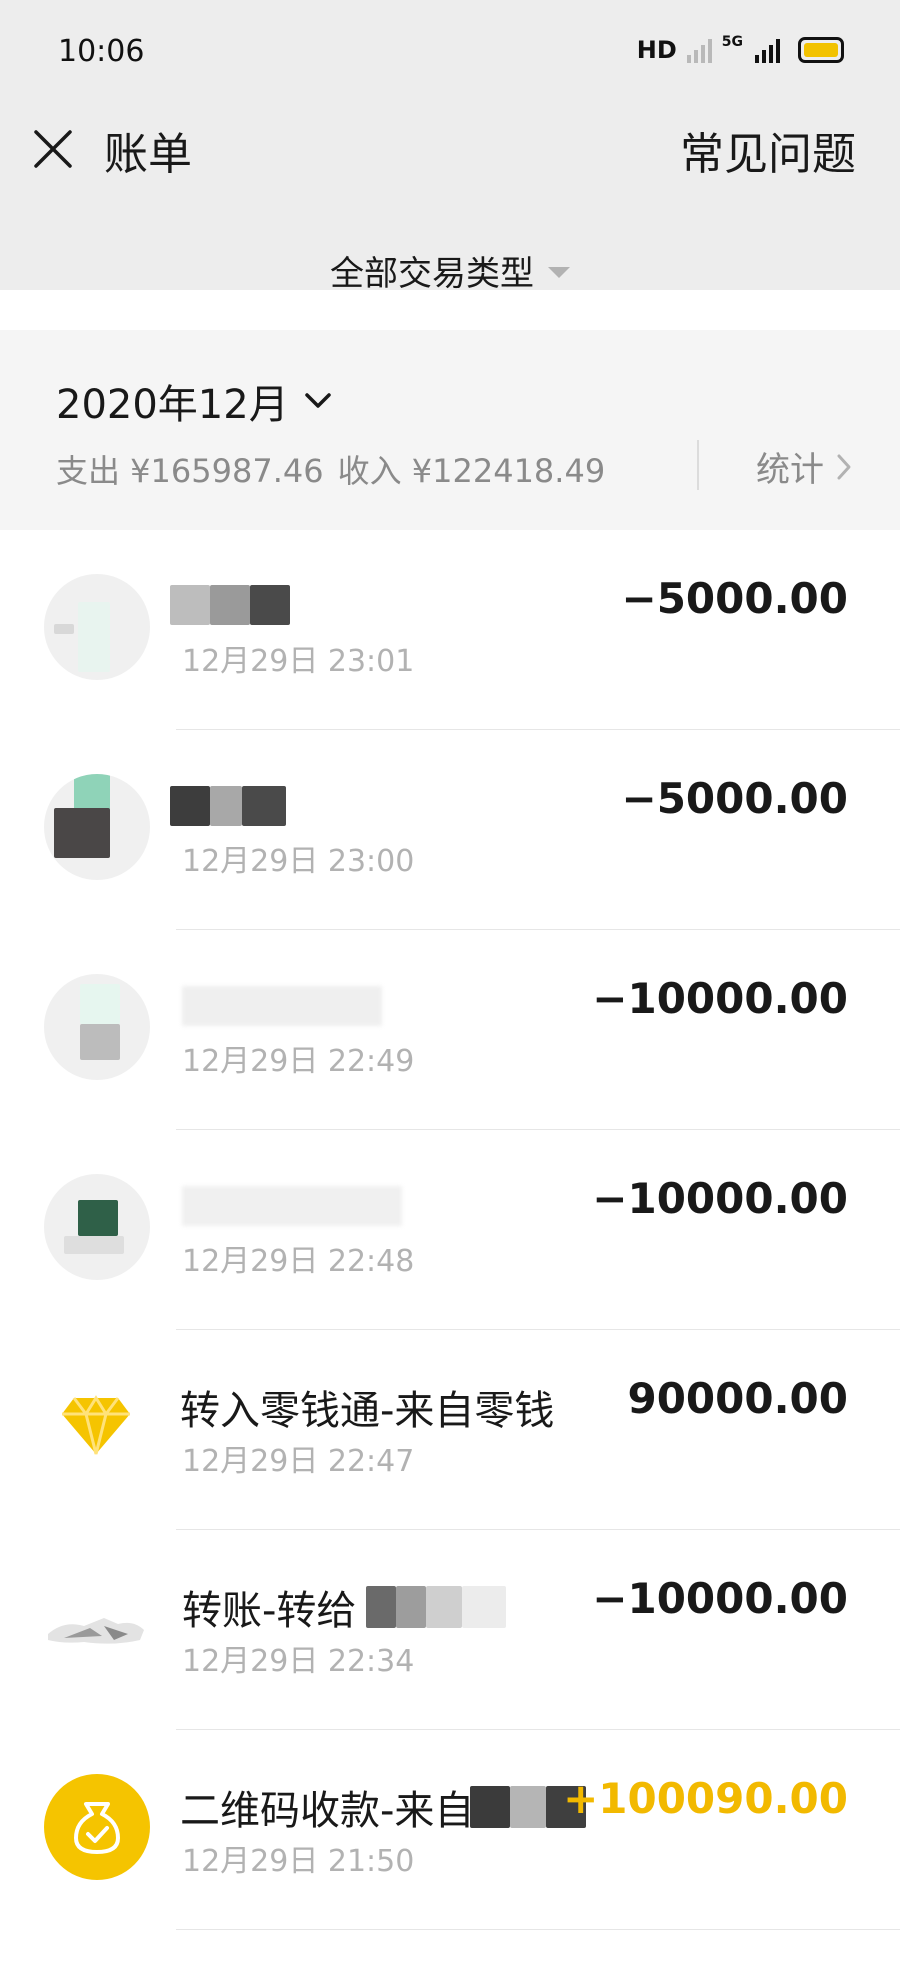 Image resolution: width=900 pixels, height=1970 pixels. I want to click on month-label: 2020年12月, so click(172, 405).